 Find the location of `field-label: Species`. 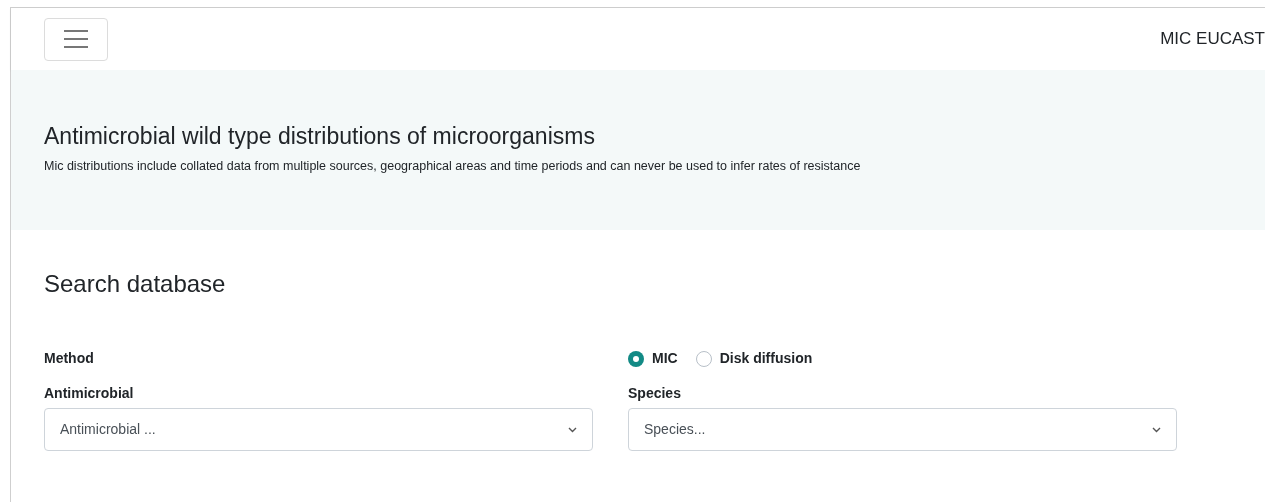

field-label: Species is located at coordinates (655, 393).